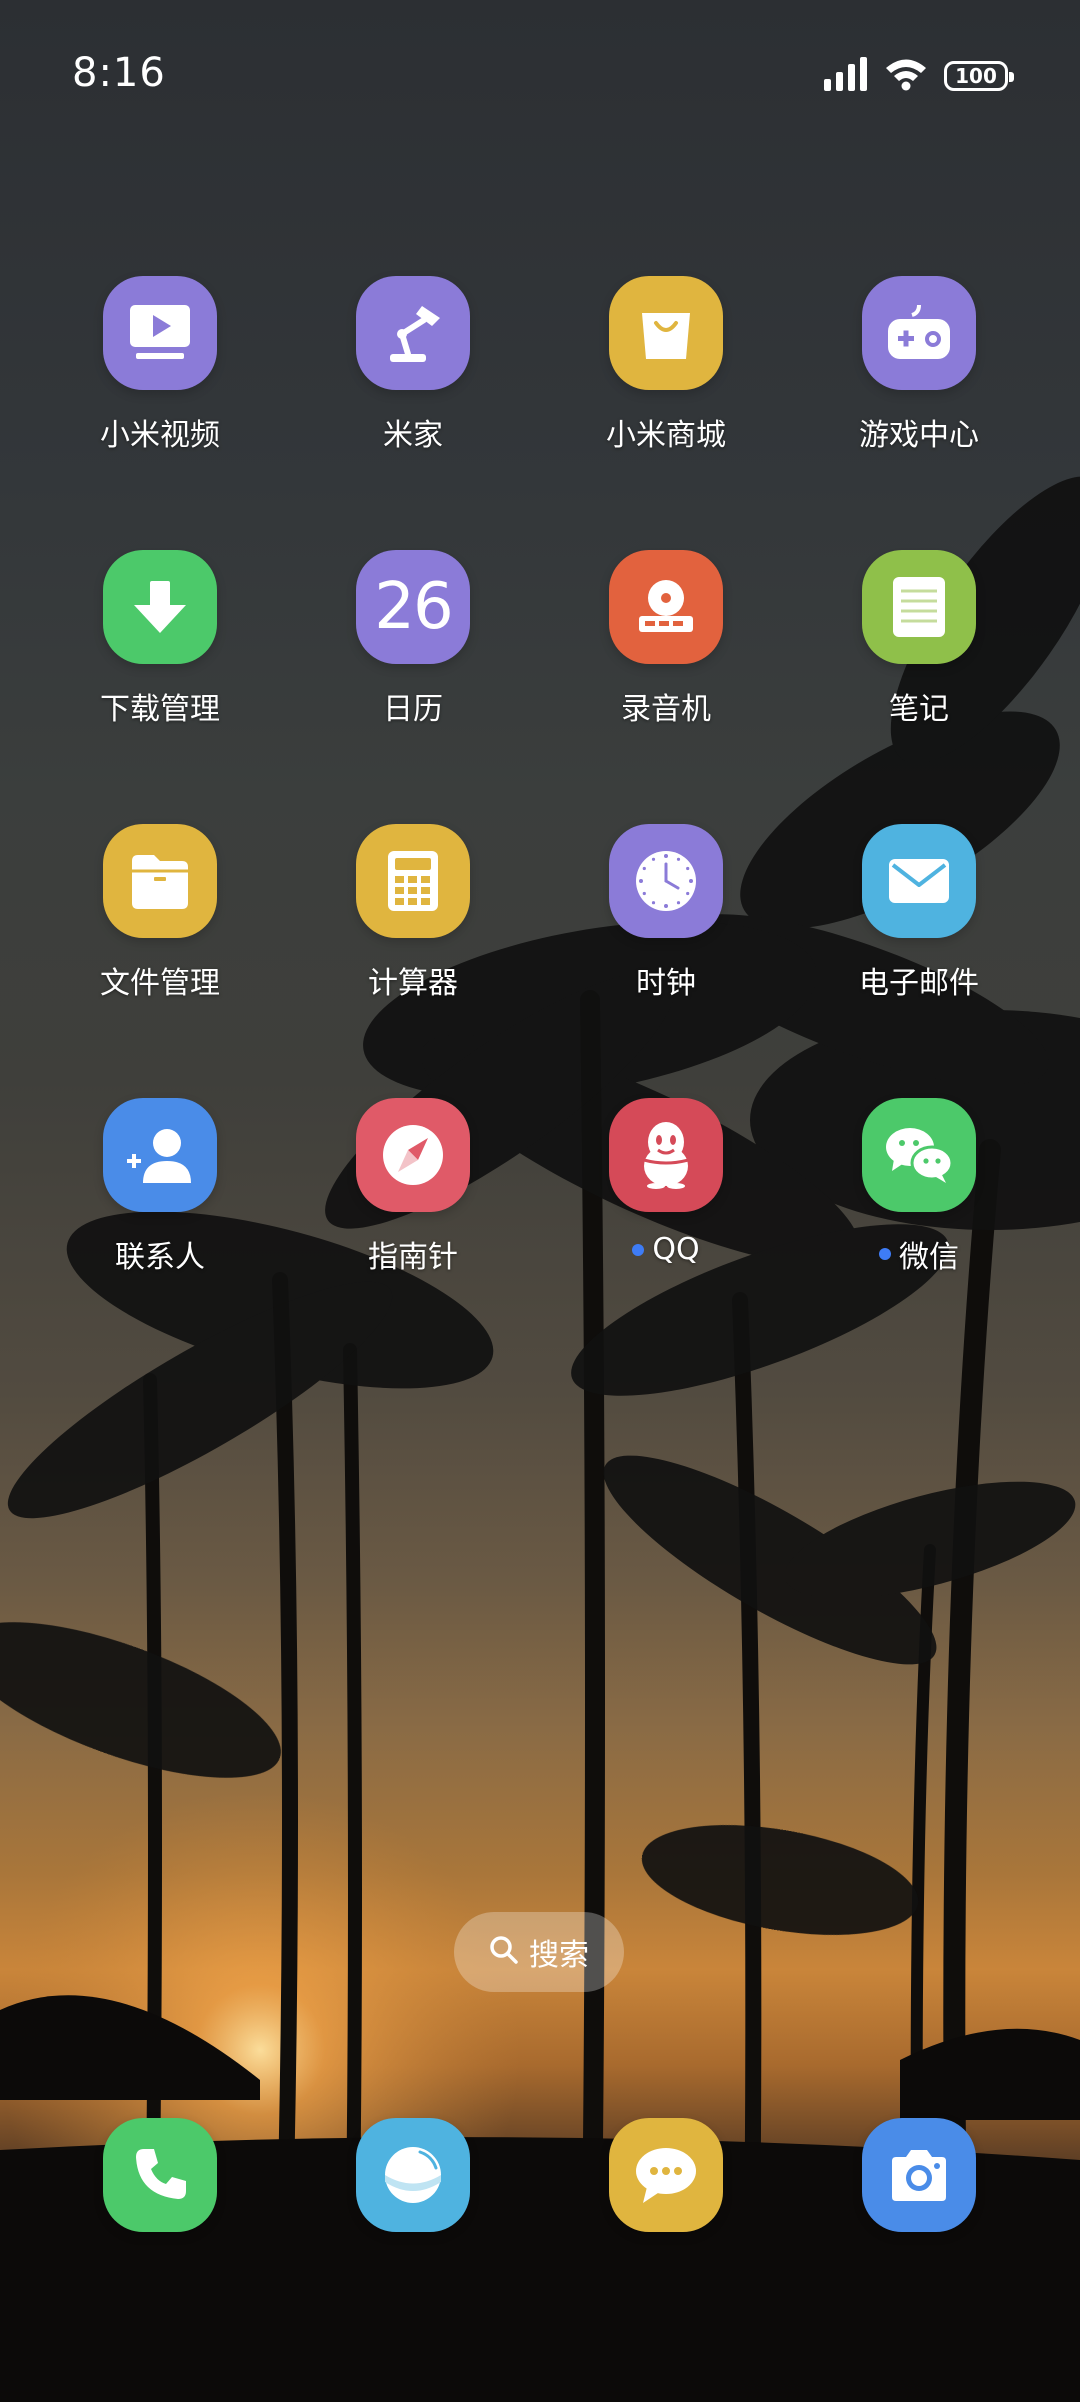 This screenshot has height=2402, width=1080. Describe the element at coordinates (160, 1257) in the screenshot. I see `app-label: 联系人` at that location.